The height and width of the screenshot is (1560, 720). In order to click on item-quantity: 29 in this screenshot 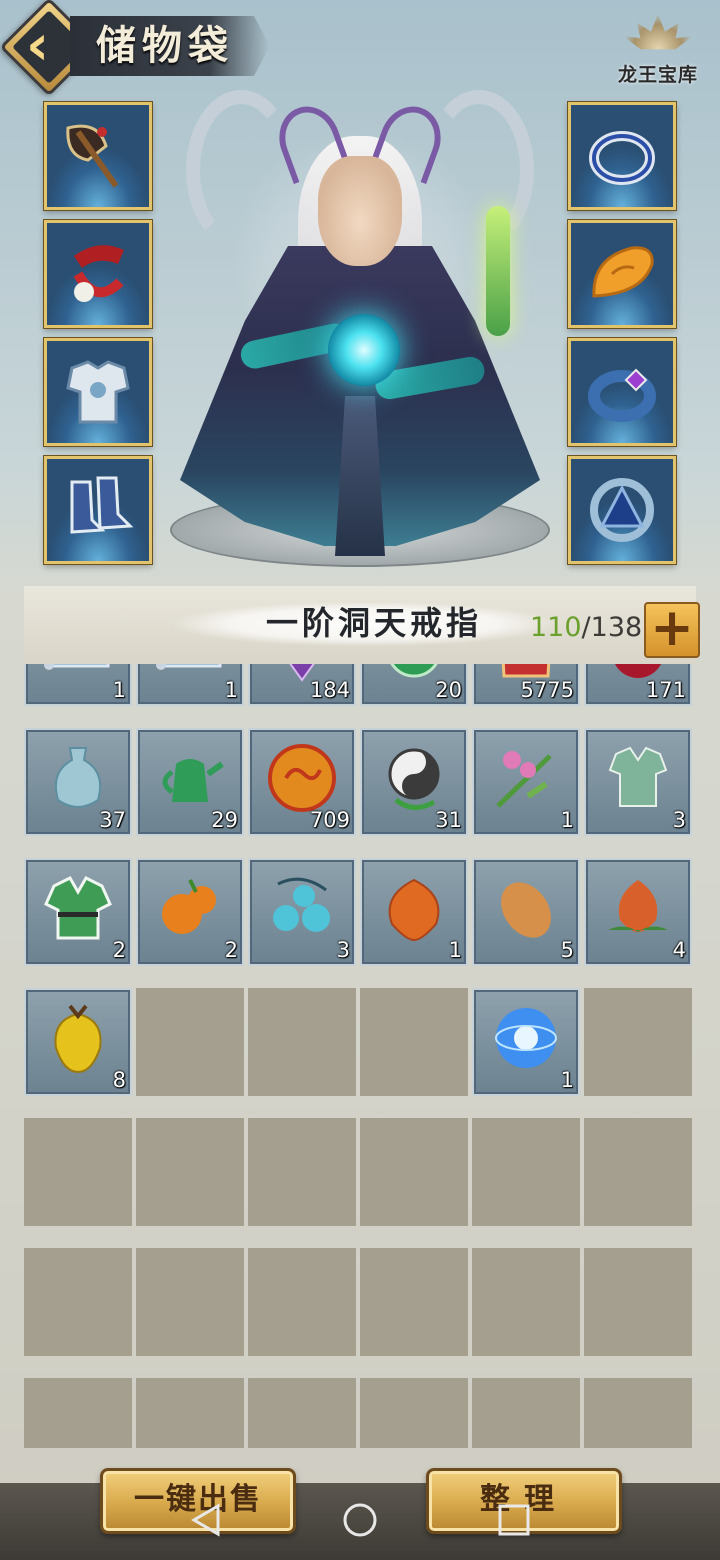, I will do `click(224, 820)`.